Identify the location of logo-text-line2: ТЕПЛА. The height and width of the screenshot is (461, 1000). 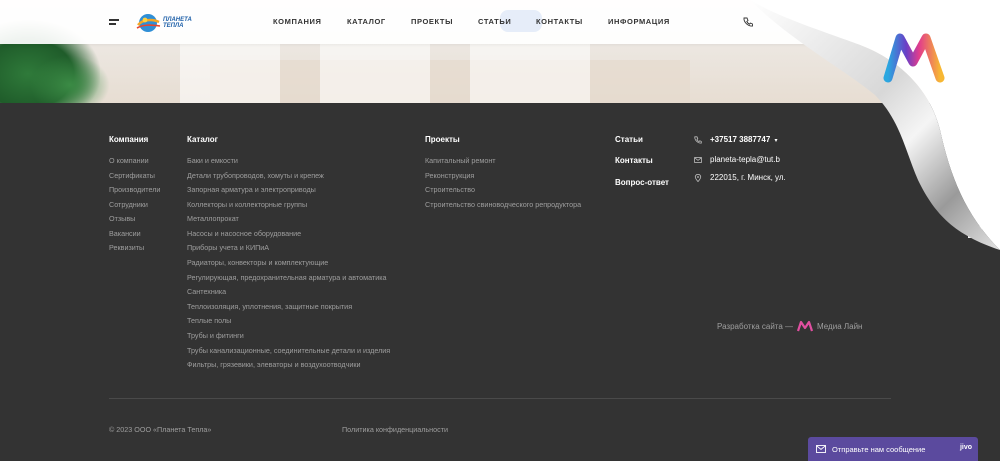
(173, 26).